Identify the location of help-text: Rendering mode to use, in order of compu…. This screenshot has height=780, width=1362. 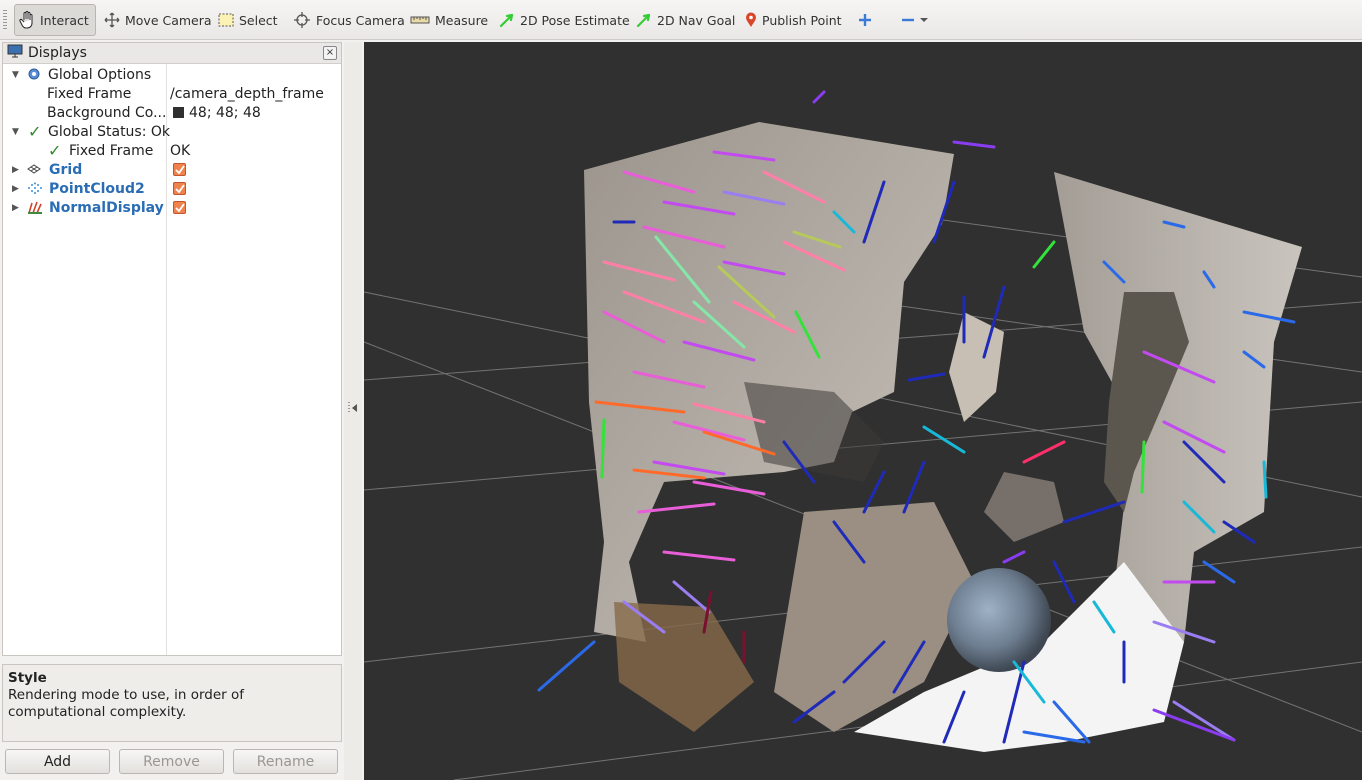
(126, 703).